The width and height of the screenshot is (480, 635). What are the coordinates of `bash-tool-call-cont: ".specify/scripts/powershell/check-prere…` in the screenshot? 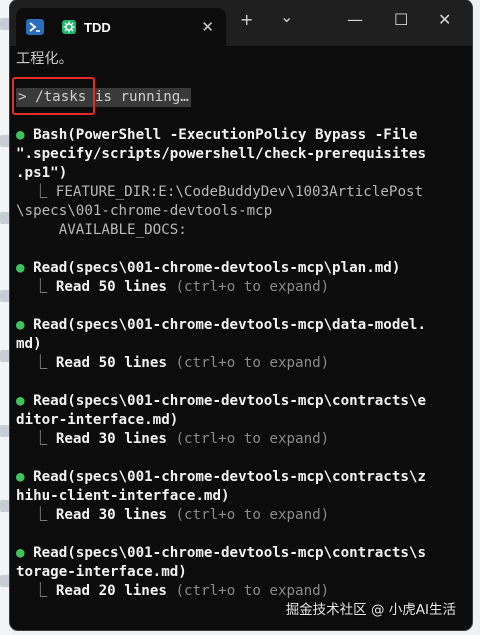 It's located at (221, 154).